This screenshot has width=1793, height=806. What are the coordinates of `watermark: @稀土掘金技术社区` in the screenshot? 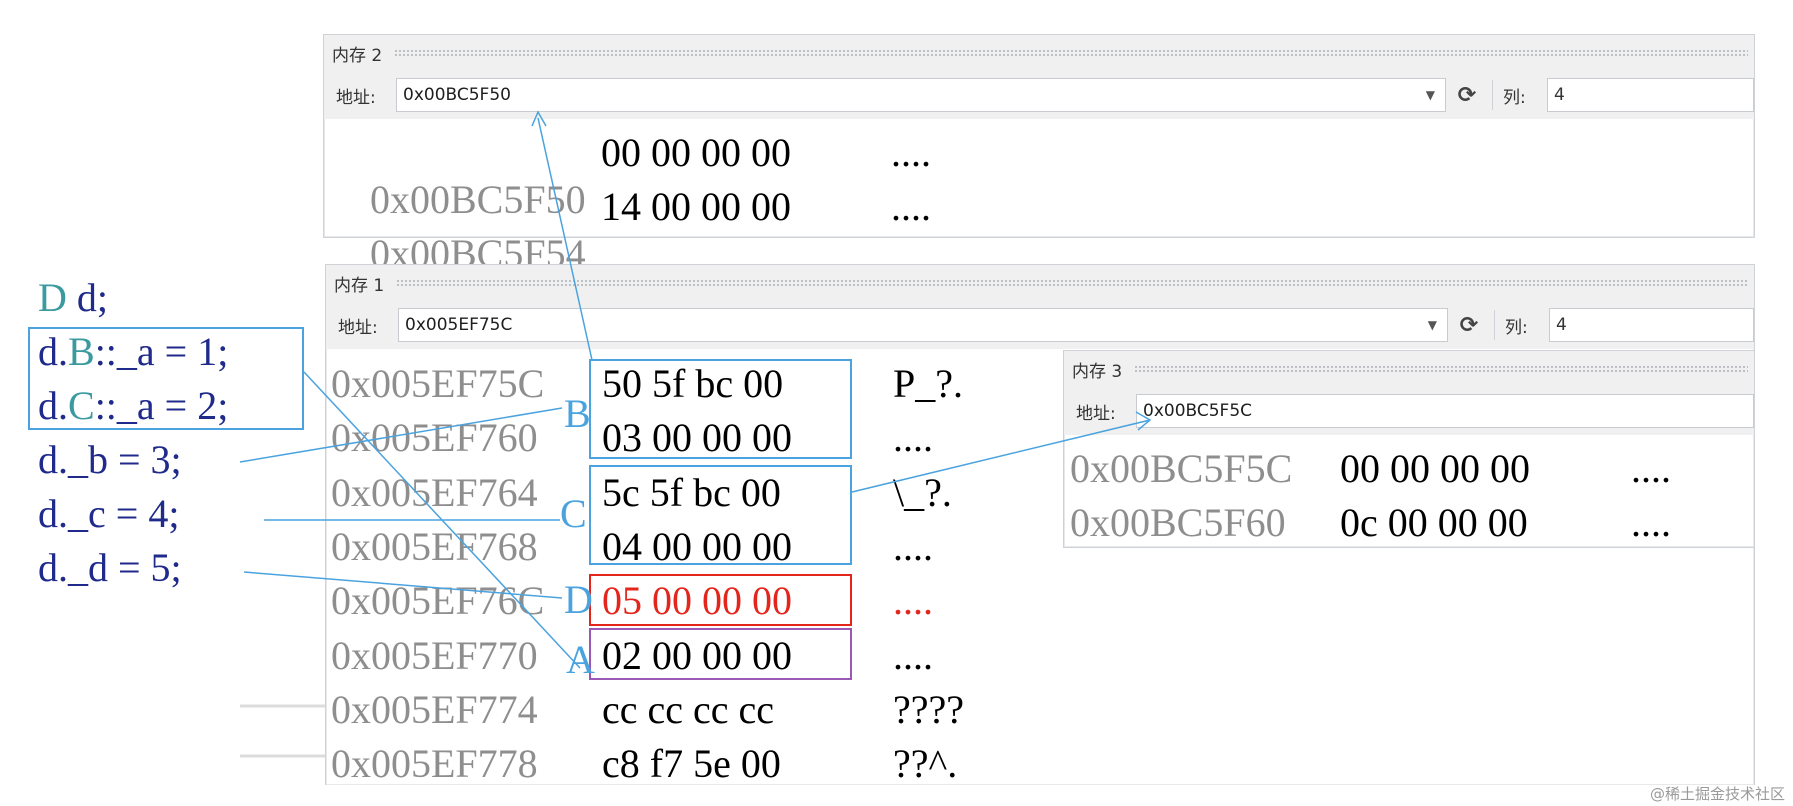 It's located at (1717, 794).